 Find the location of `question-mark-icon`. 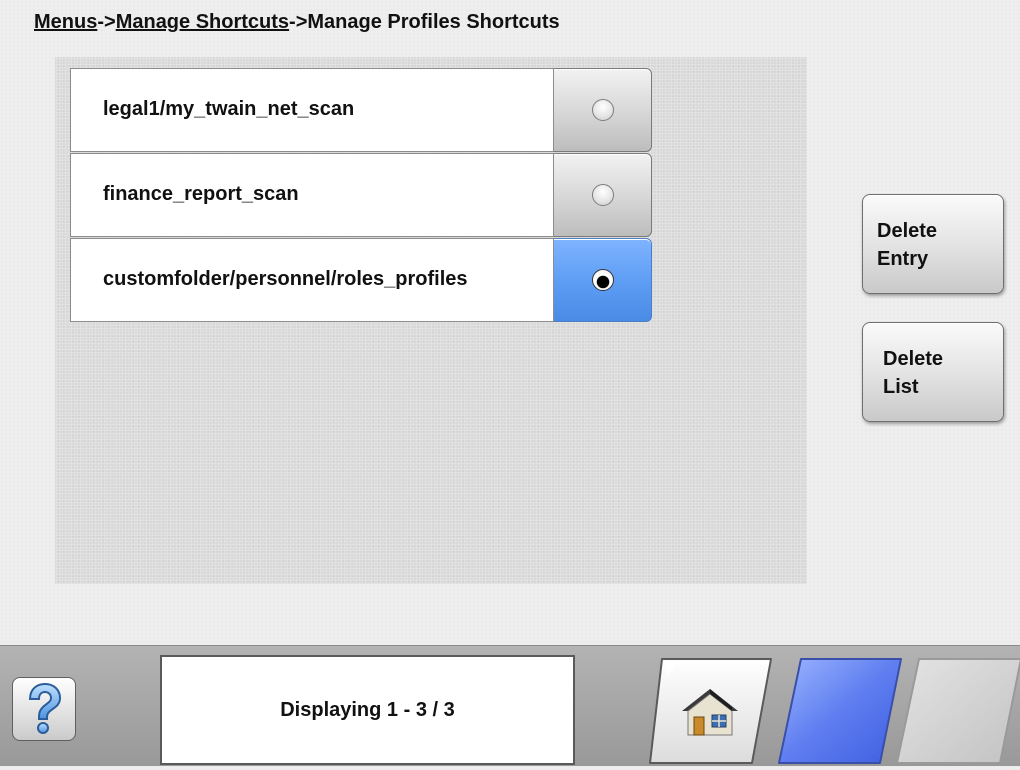

question-mark-icon is located at coordinates (45, 708).